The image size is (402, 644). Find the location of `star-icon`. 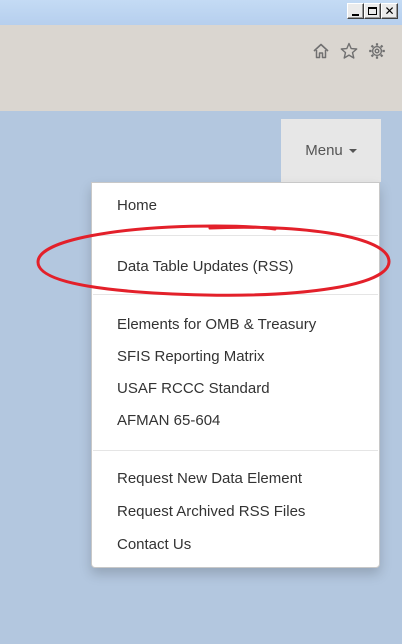

star-icon is located at coordinates (349, 51).